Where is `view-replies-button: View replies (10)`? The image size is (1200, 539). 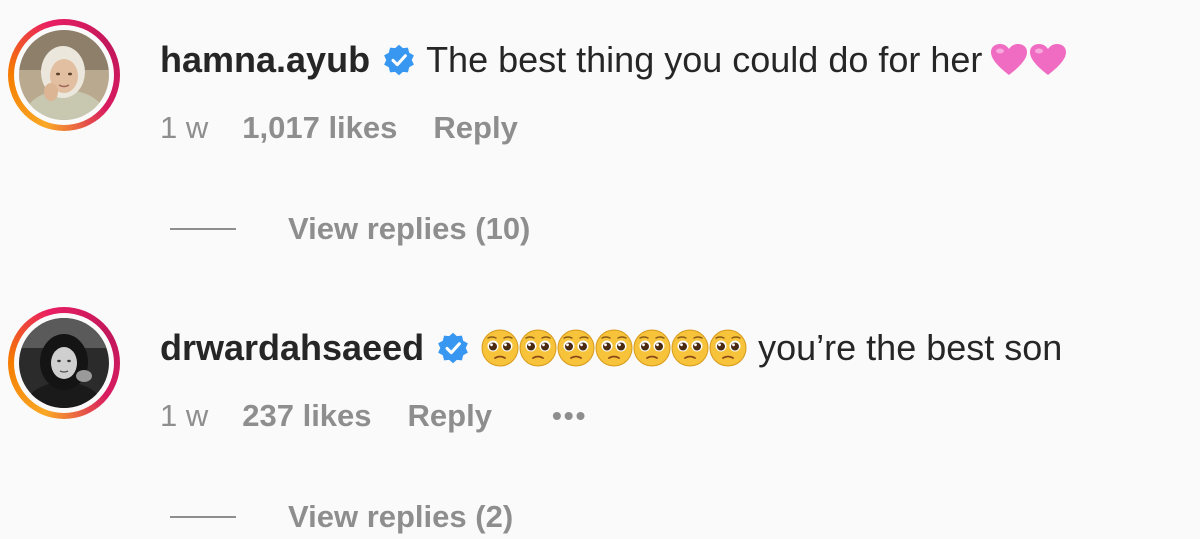 view-replies-button: View replies (10) is located at coordinates (350, 229).